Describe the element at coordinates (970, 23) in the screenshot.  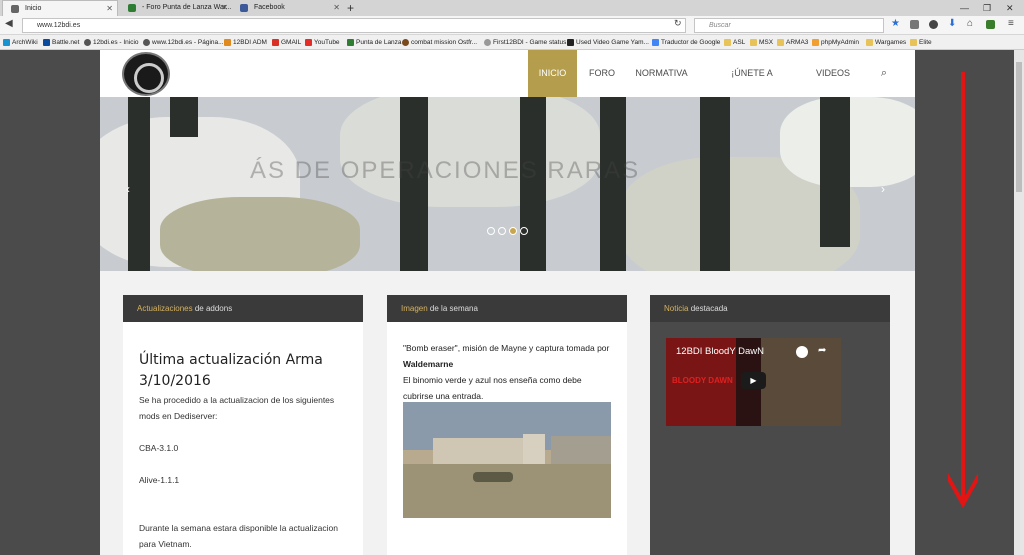
I see `home-icon: ⌂` at that location.